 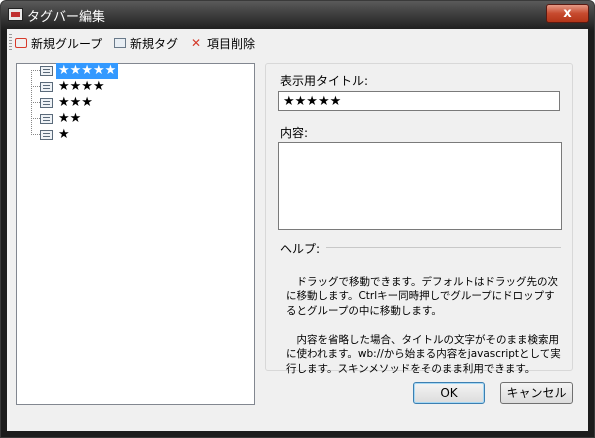 I want to click on new-tag-label: 新規タグ, so click(x=154, y=43).